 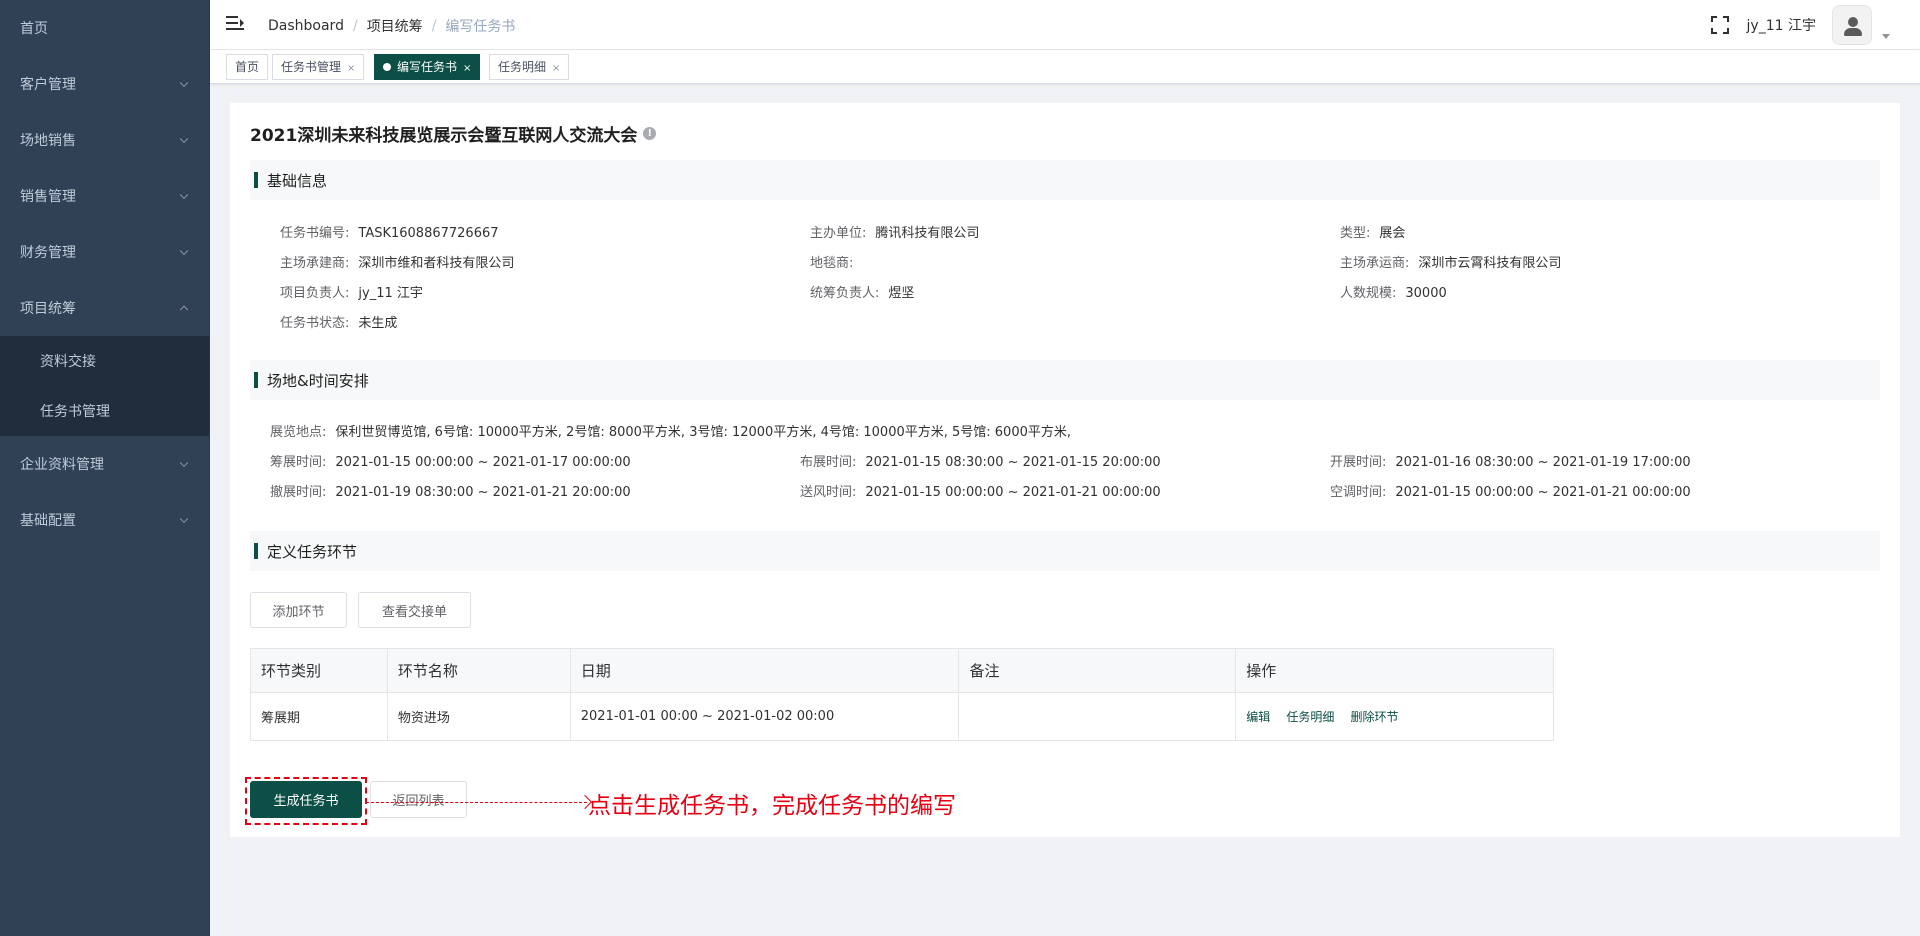 I want to click on menu-toggle-icon, so click(x=235, y=23).